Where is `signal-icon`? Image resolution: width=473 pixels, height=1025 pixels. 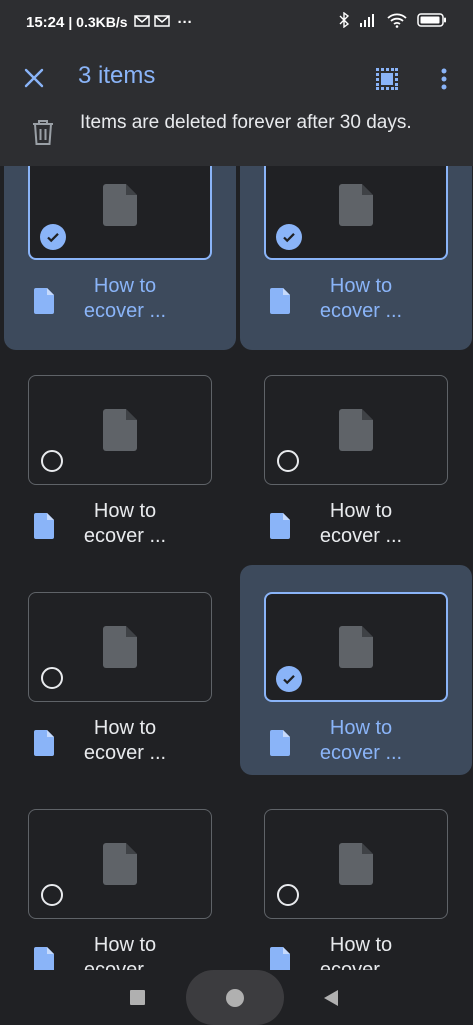 signal-icon is located at coordinates (368, 22).